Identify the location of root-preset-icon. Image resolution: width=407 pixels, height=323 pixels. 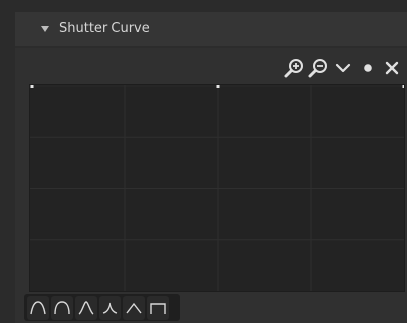
(86, 307).